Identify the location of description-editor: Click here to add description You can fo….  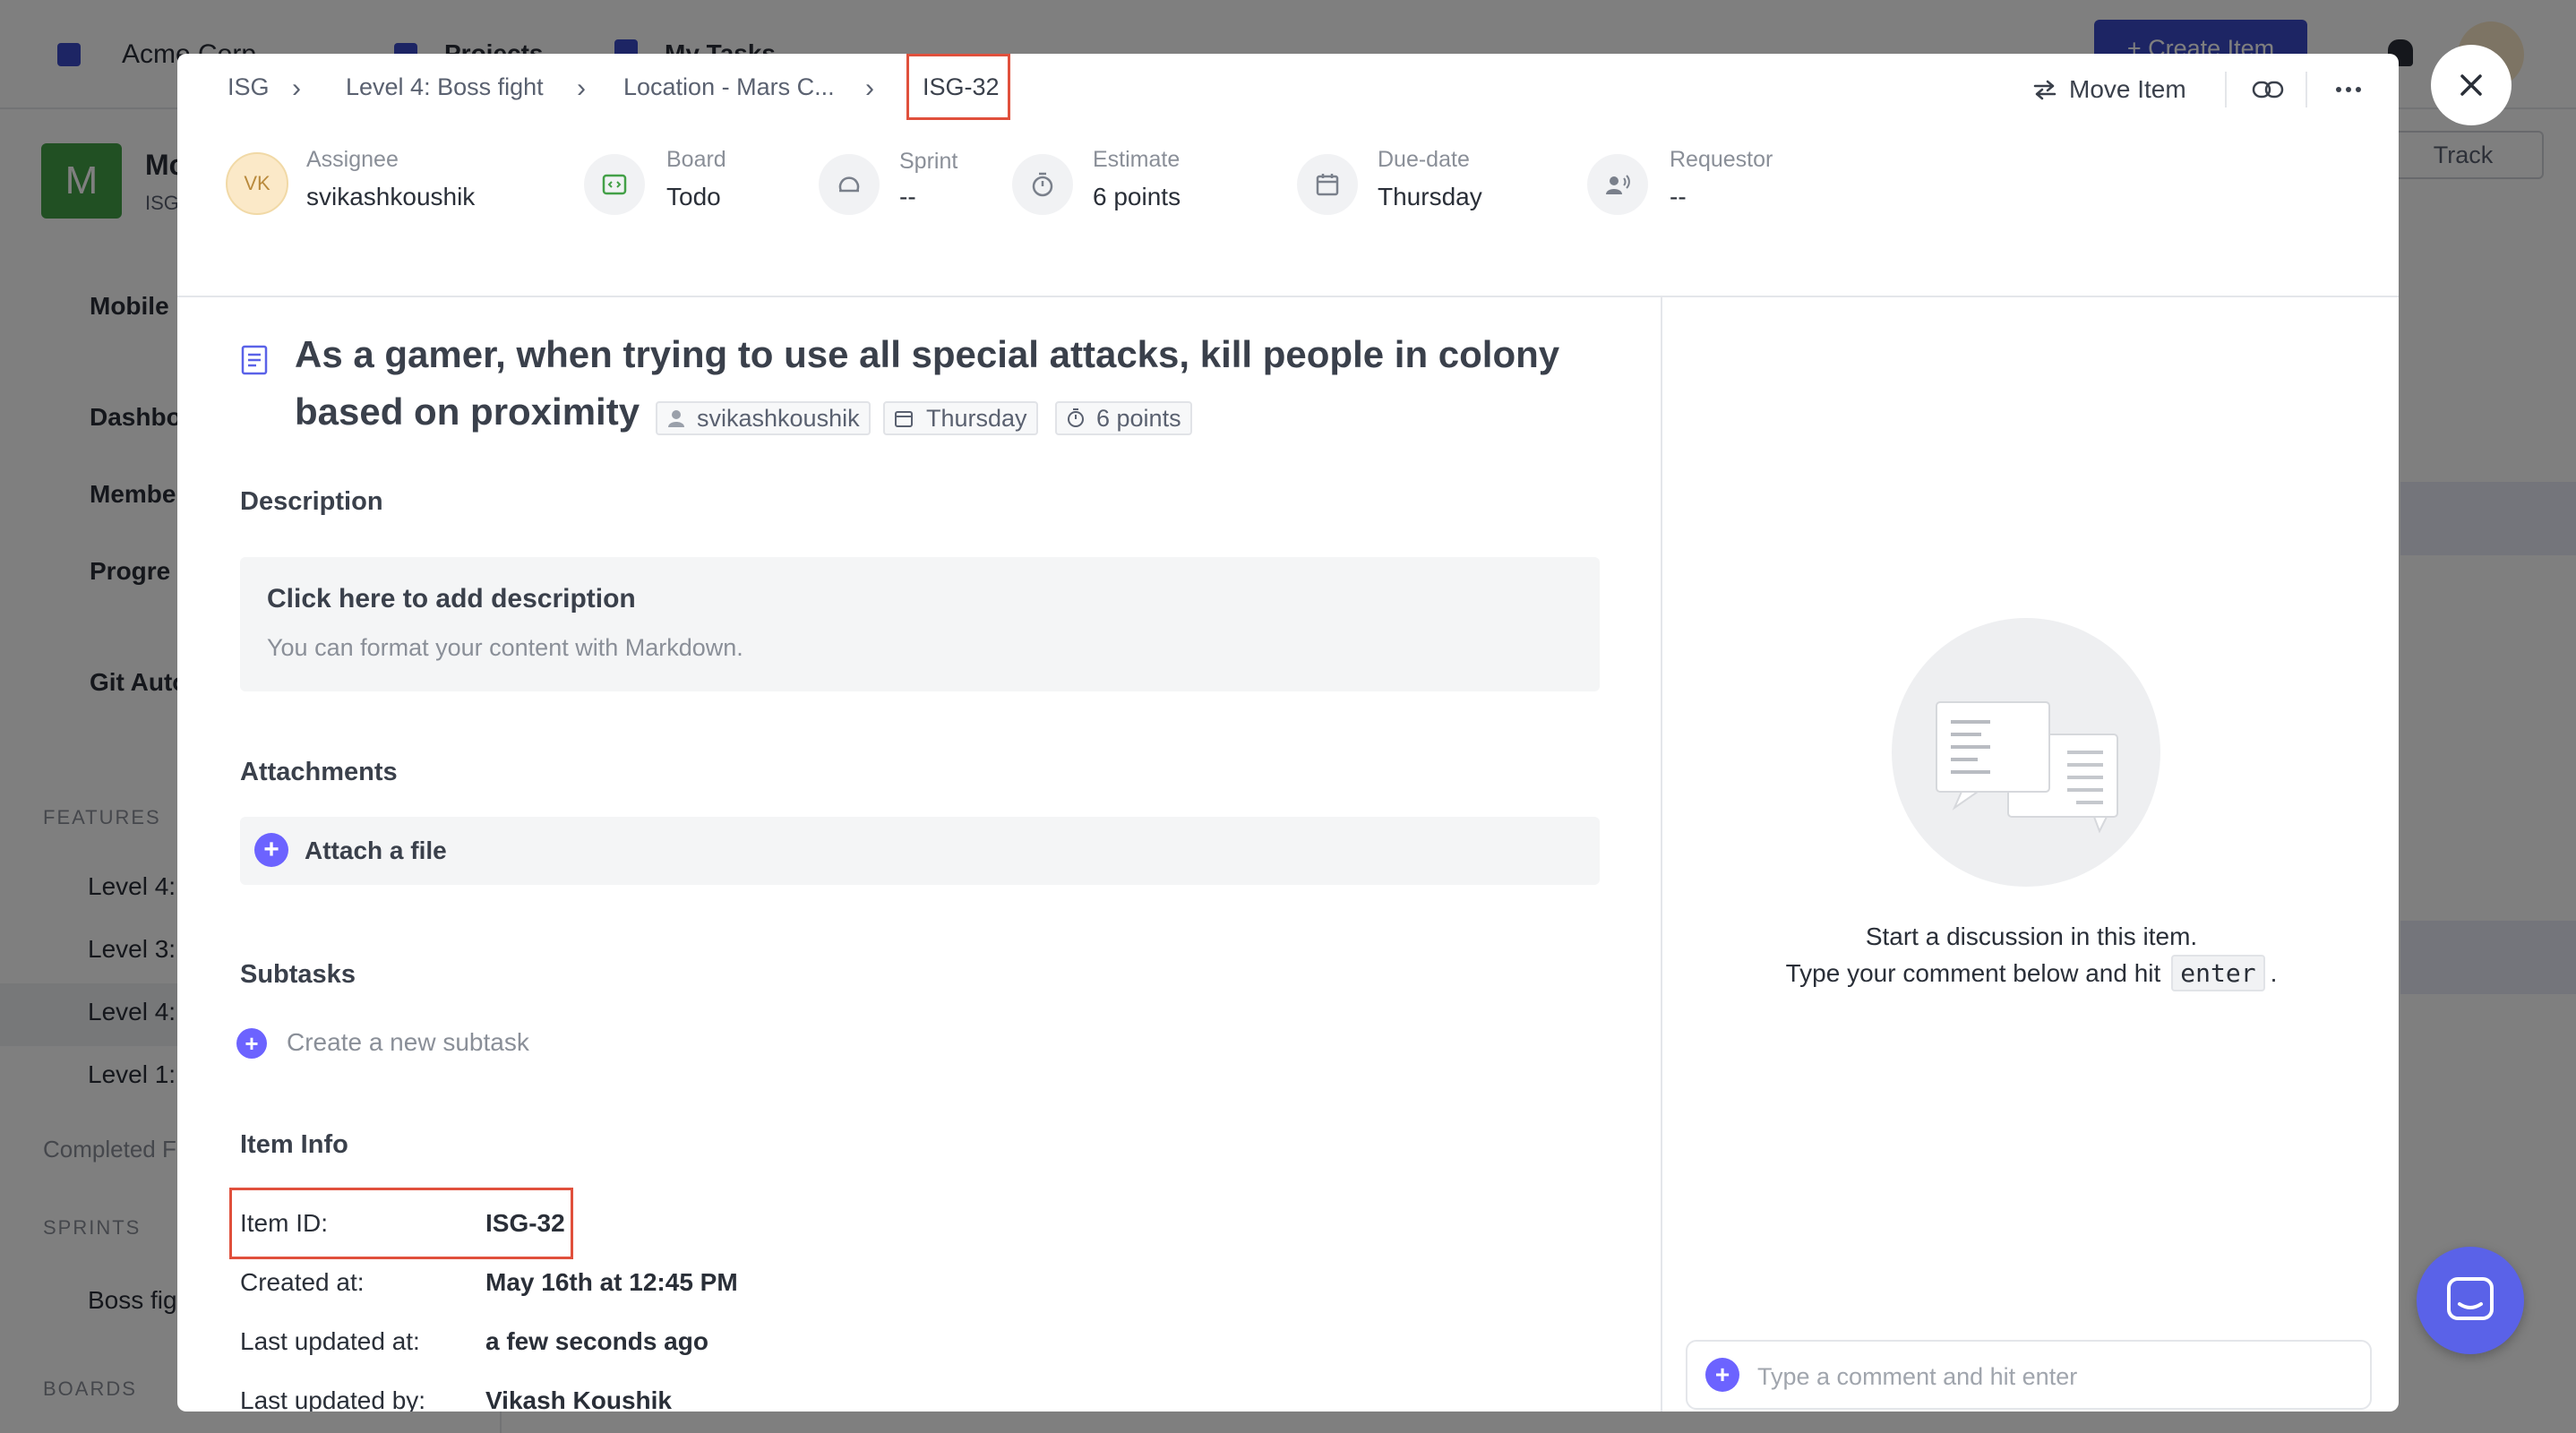
(920, 624).